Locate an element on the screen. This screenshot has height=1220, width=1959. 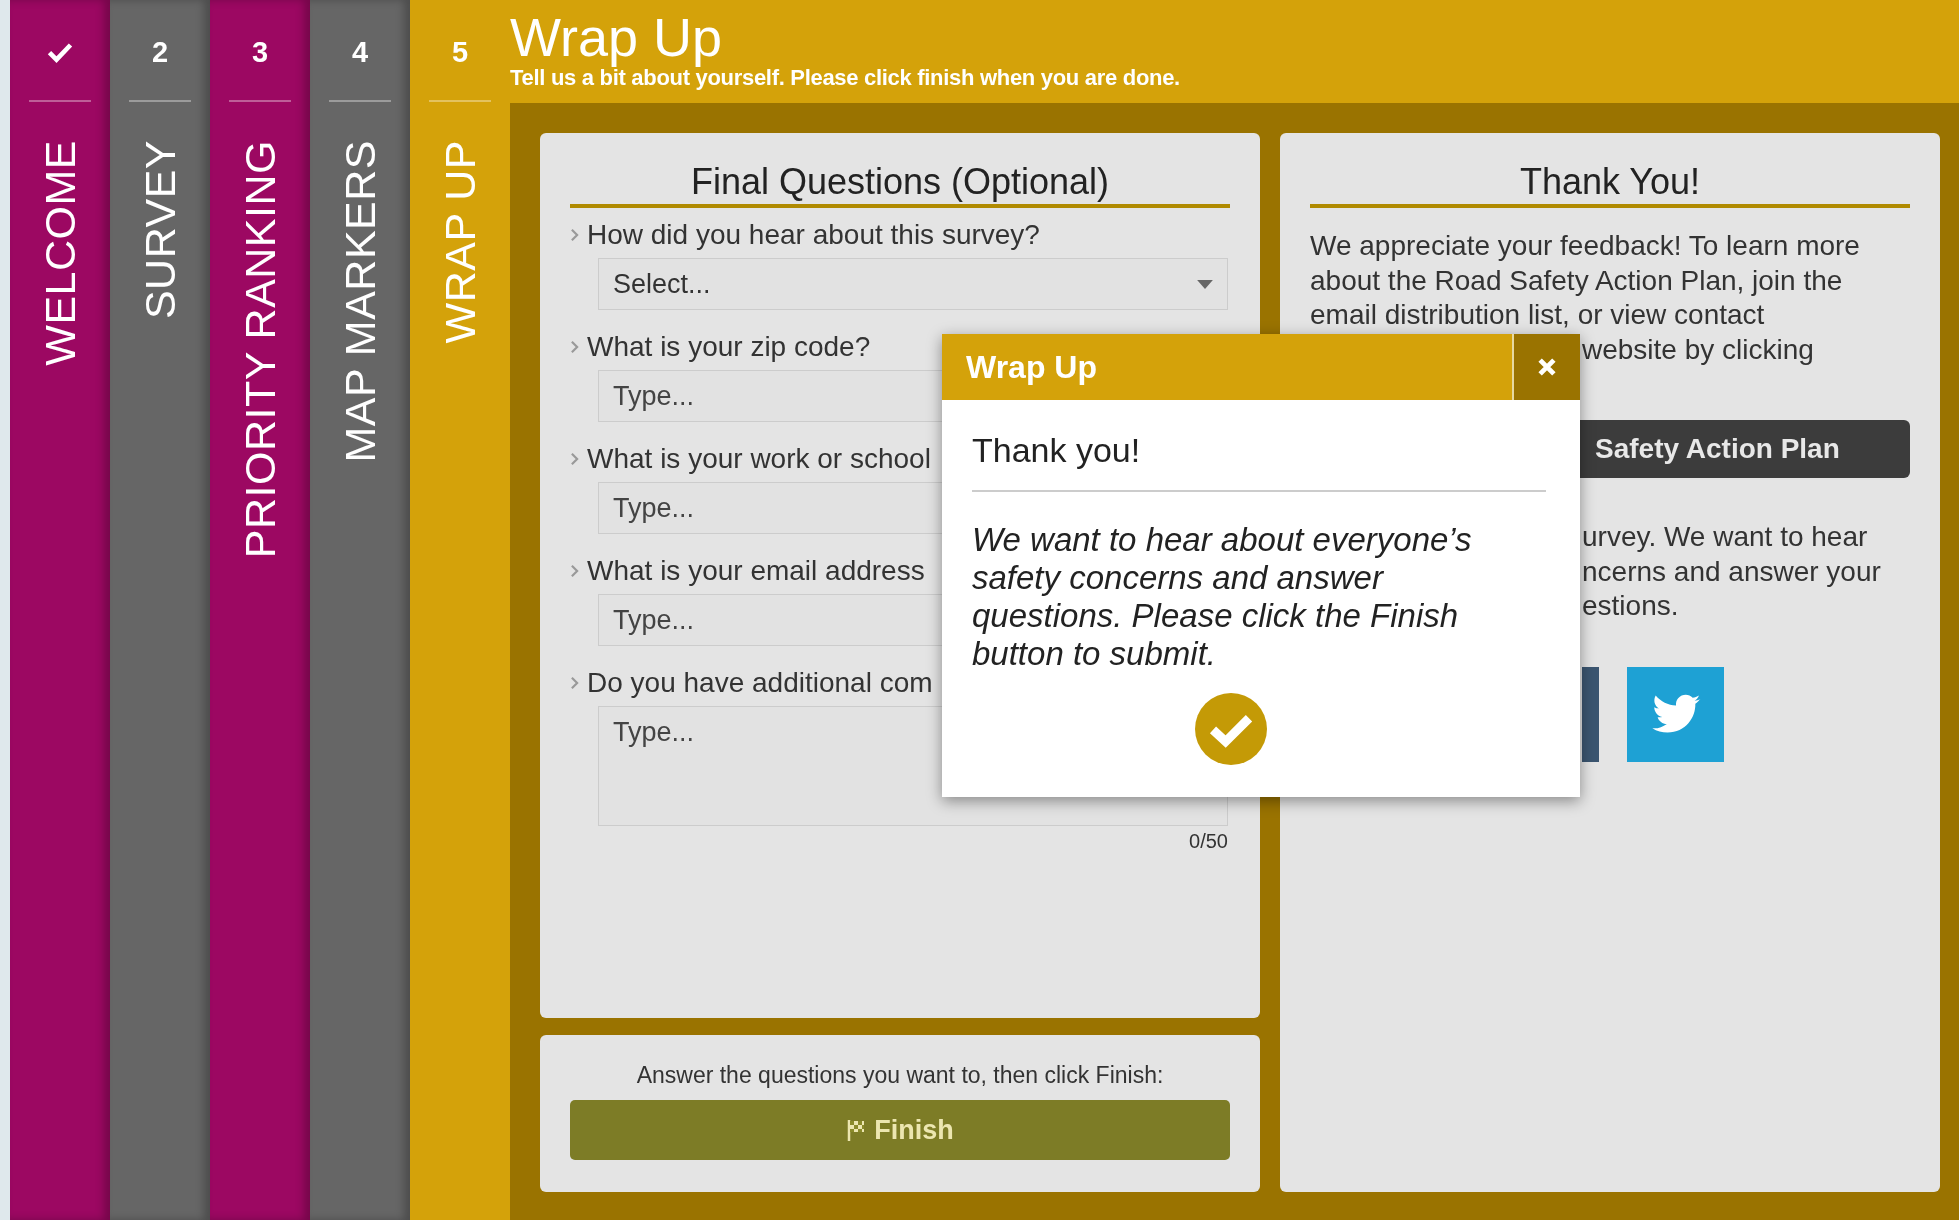
step-tab: 2 SURVEY is located at coordinates (160, 610).